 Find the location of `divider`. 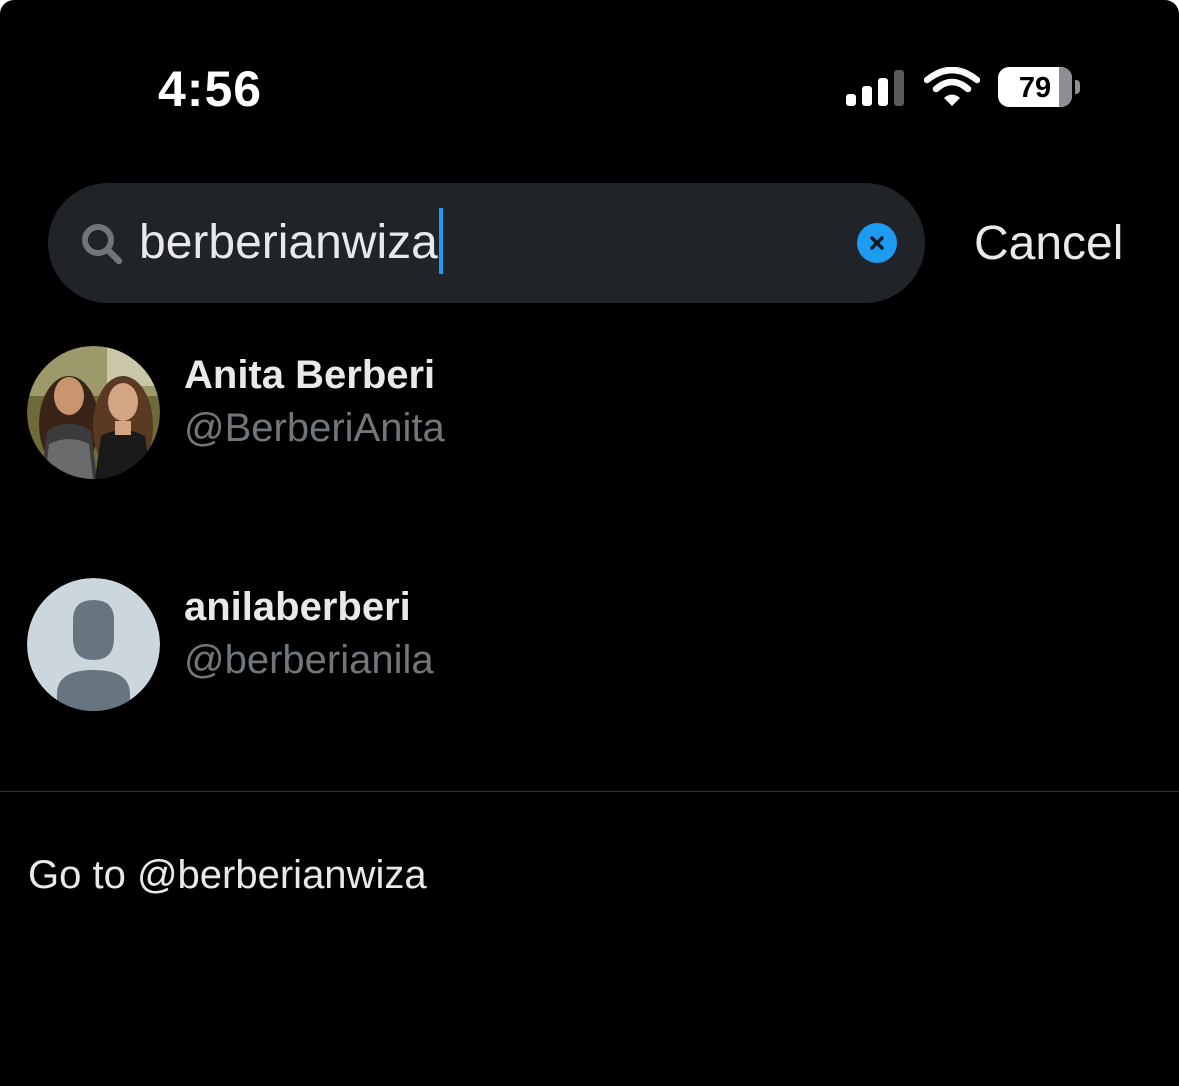

divider is located at coordinates (589, 791).